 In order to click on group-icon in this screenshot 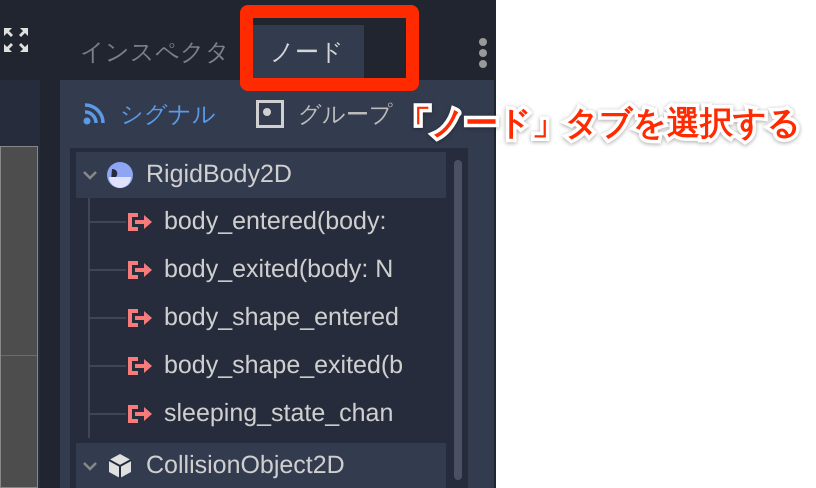, I will do `click(270, 114)`.